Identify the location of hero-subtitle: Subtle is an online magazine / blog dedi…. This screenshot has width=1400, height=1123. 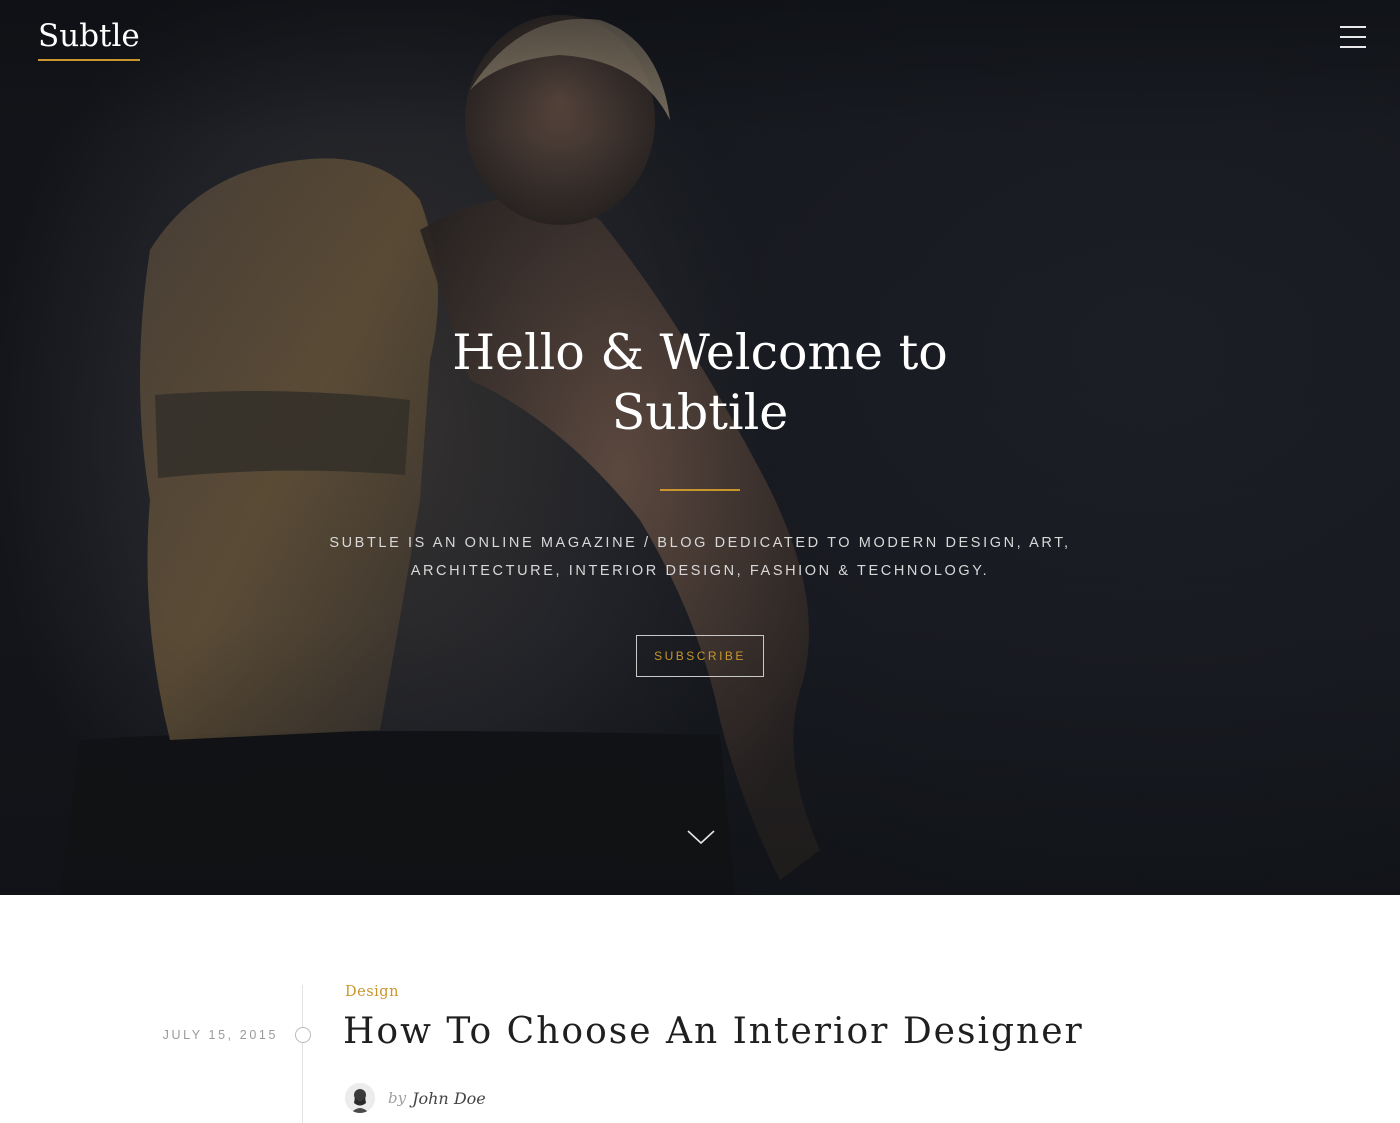
(700, 557).